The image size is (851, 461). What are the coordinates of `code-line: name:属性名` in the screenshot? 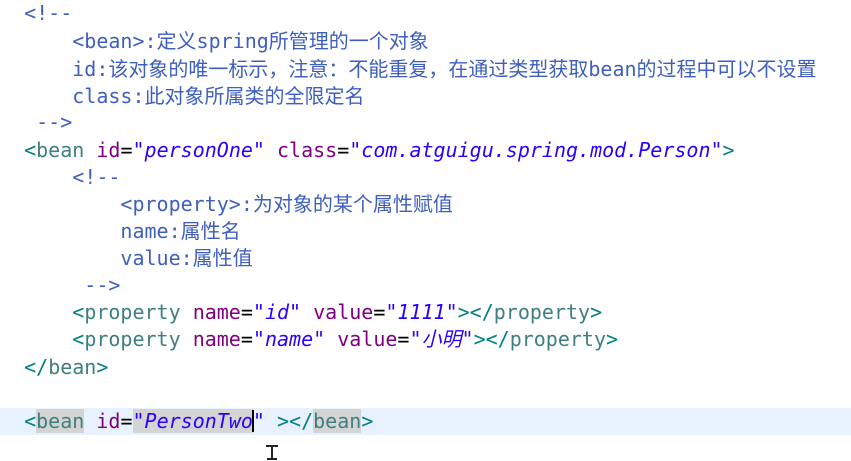 It's located at (425, 231).